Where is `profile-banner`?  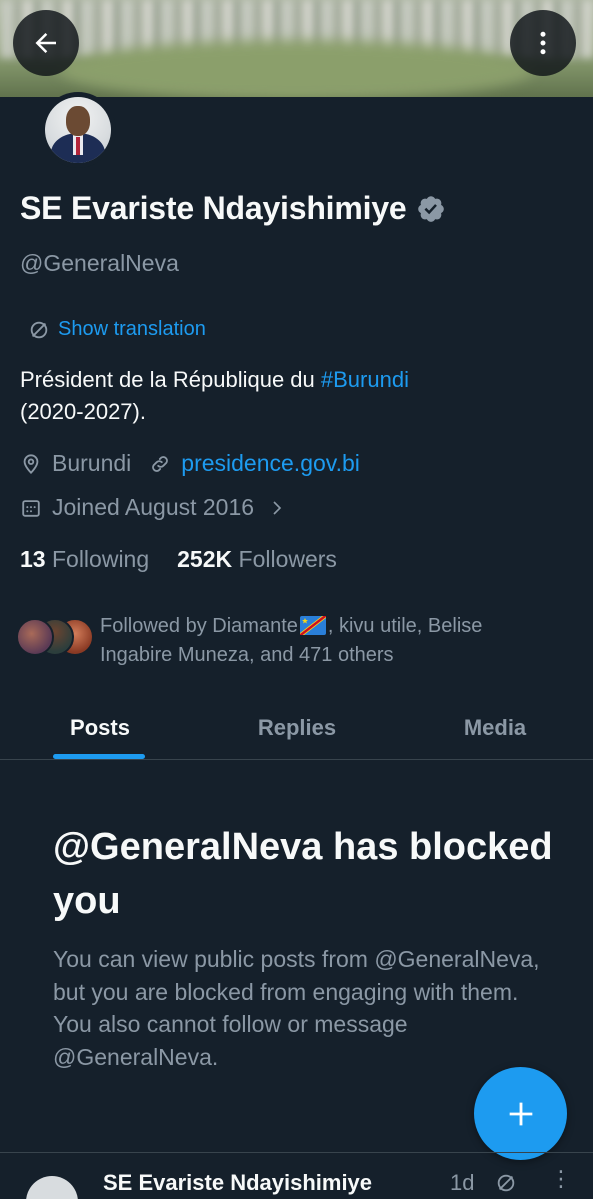 profile-banner is located at coordinates (296, 48).